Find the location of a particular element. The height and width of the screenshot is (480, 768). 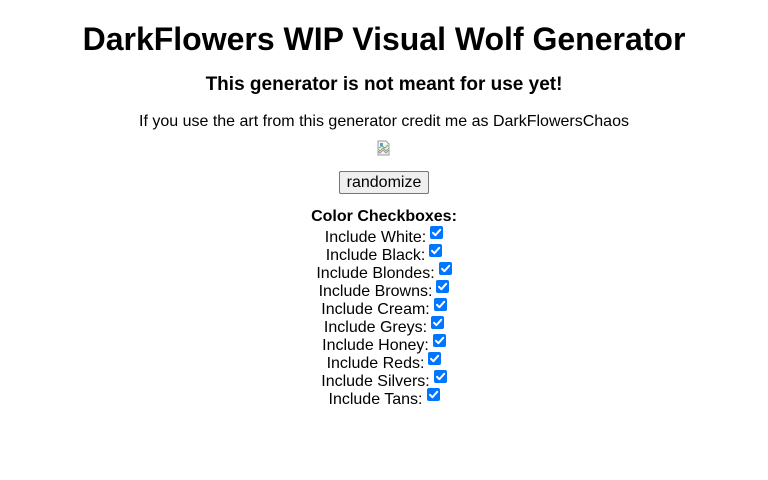

checkbox-row: Include White: is located at coordinates (384, 236).